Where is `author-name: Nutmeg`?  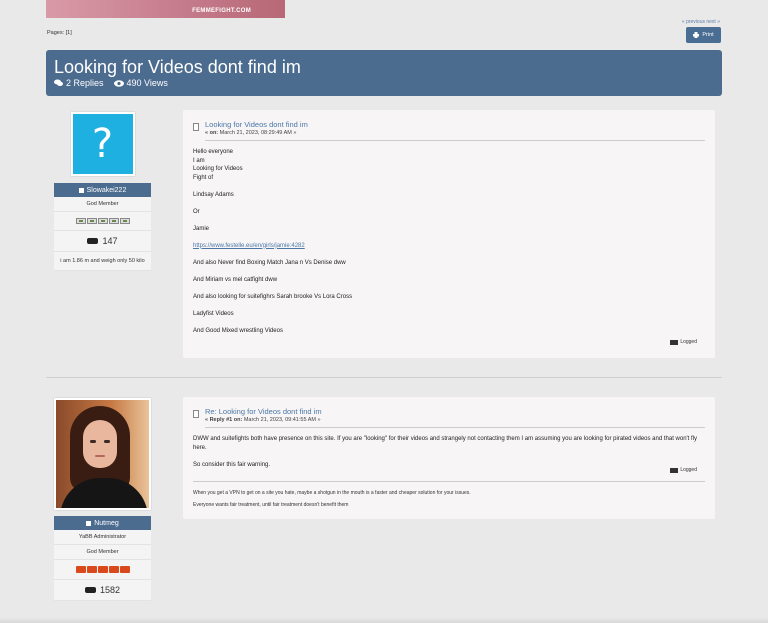
author-name: Nutmeg is located at coordinates (106, 523).